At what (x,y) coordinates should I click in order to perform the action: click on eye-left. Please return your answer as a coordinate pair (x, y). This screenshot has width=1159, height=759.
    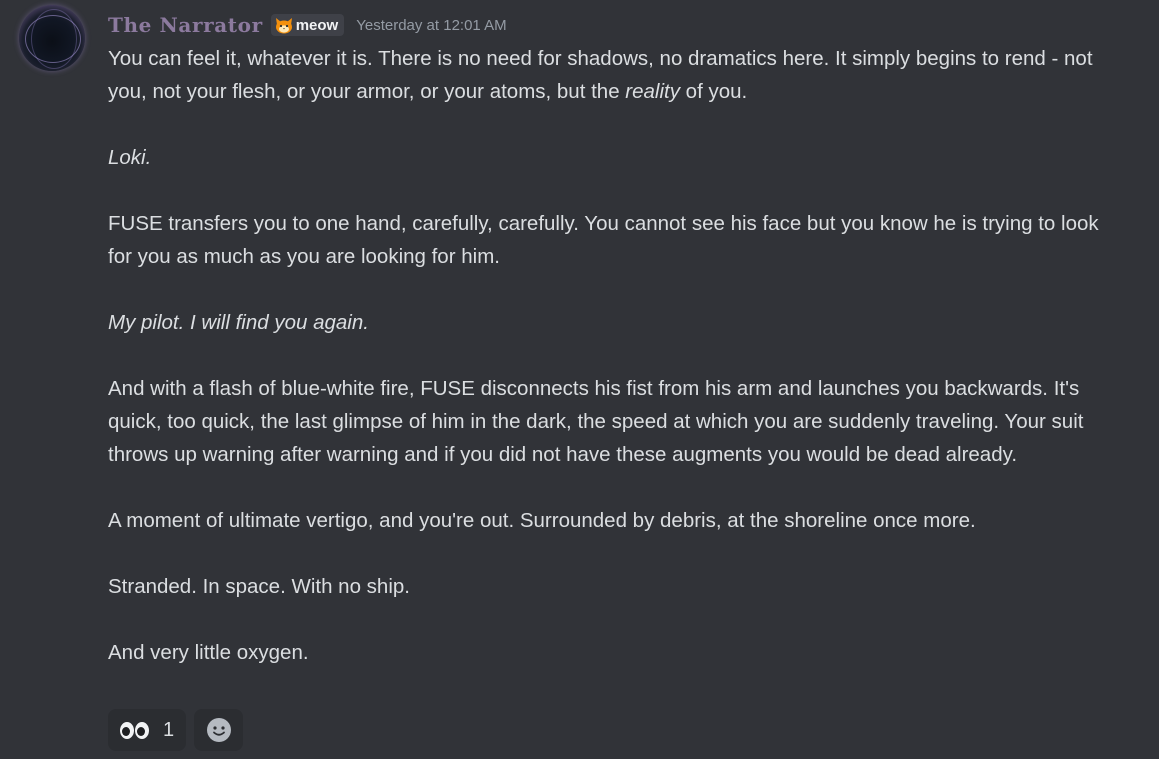
    Looking at the image, I should click on (127, 730).